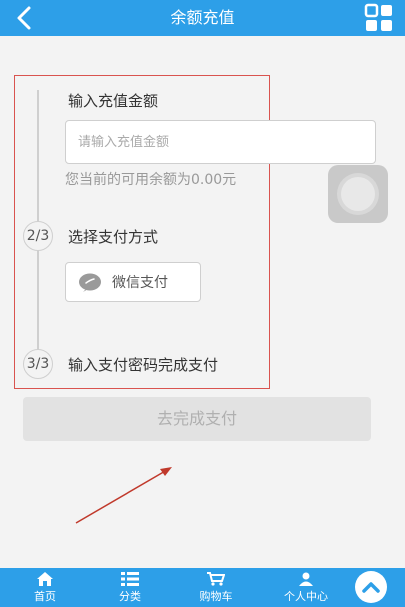  I want to click on tab-home-label: 首页, so click(45, 596).